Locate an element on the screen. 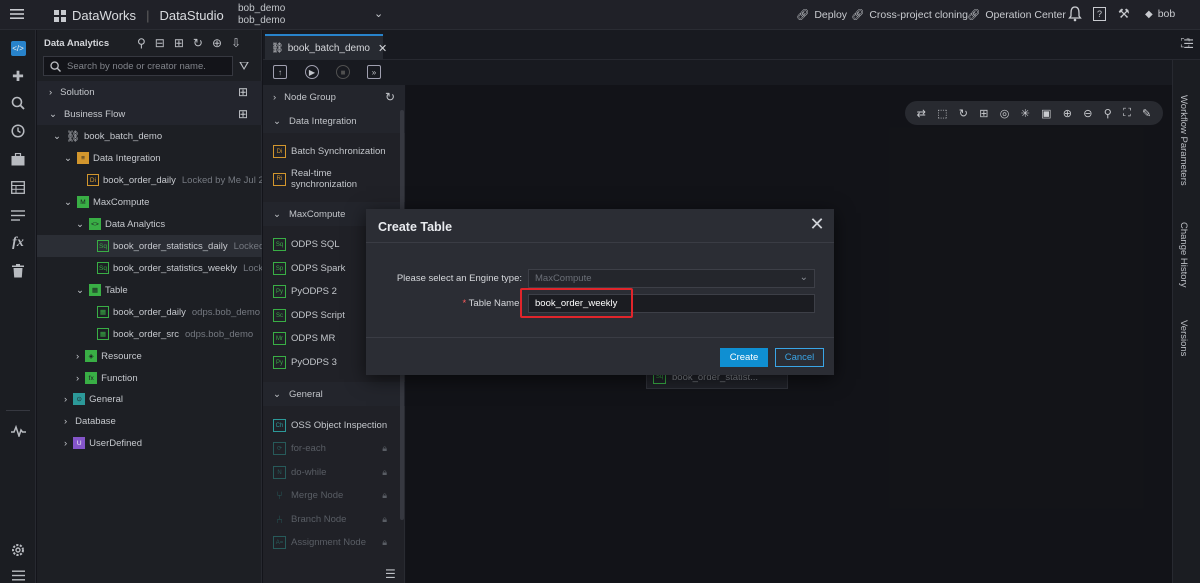  tree-row-function: › fx Function is located at coordinates (149, 378).